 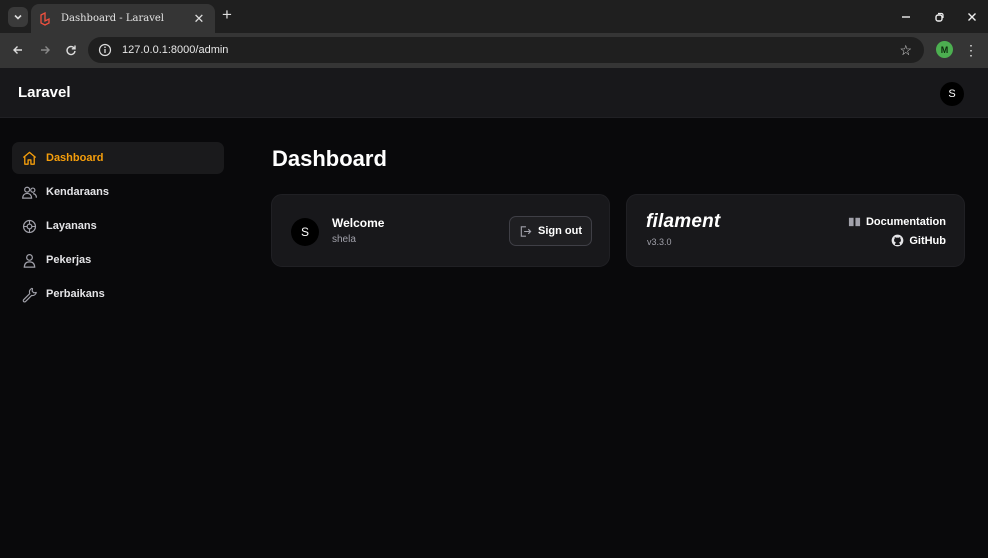 What do you see at coordinates (118, 260) in the screenshot?
I see `sidebar-item-pekerjas: Pekerjas` at bounding box center [118, 260].